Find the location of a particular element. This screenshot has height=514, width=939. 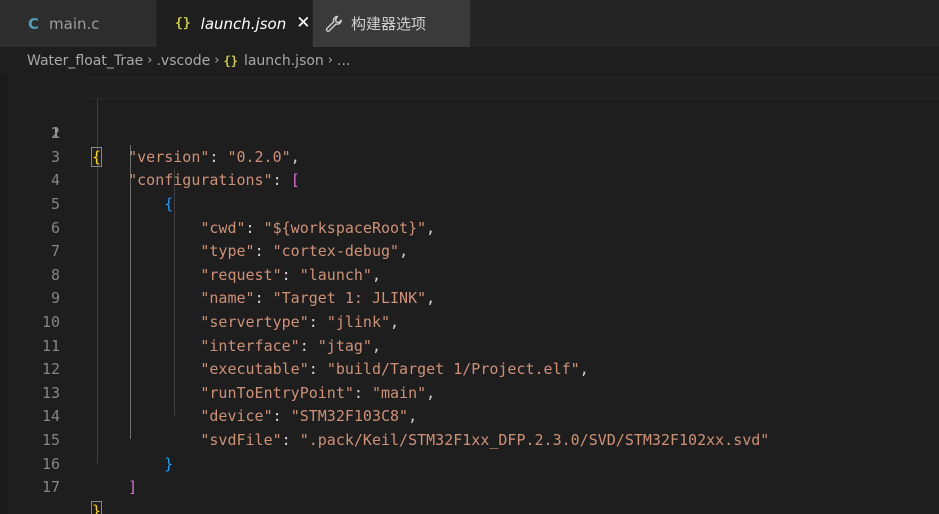

wrench-icon is located at coordinates (333, 23).